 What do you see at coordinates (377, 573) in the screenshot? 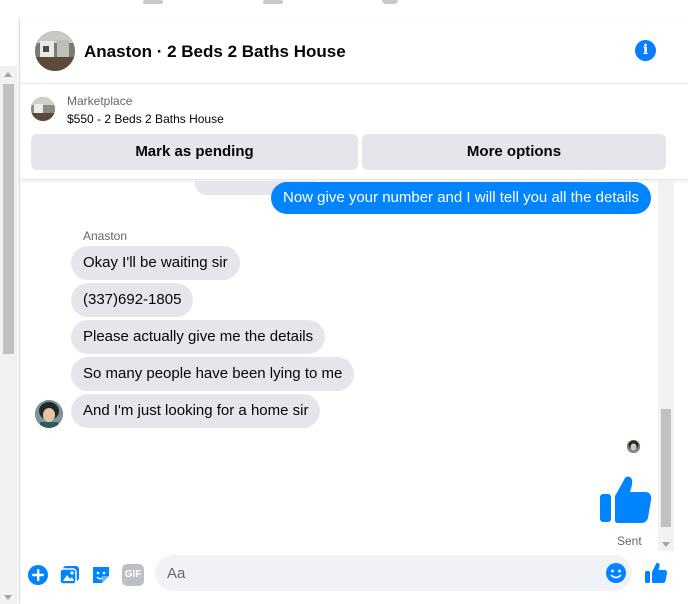
I see `message-input` at bounding box center [377, 573].